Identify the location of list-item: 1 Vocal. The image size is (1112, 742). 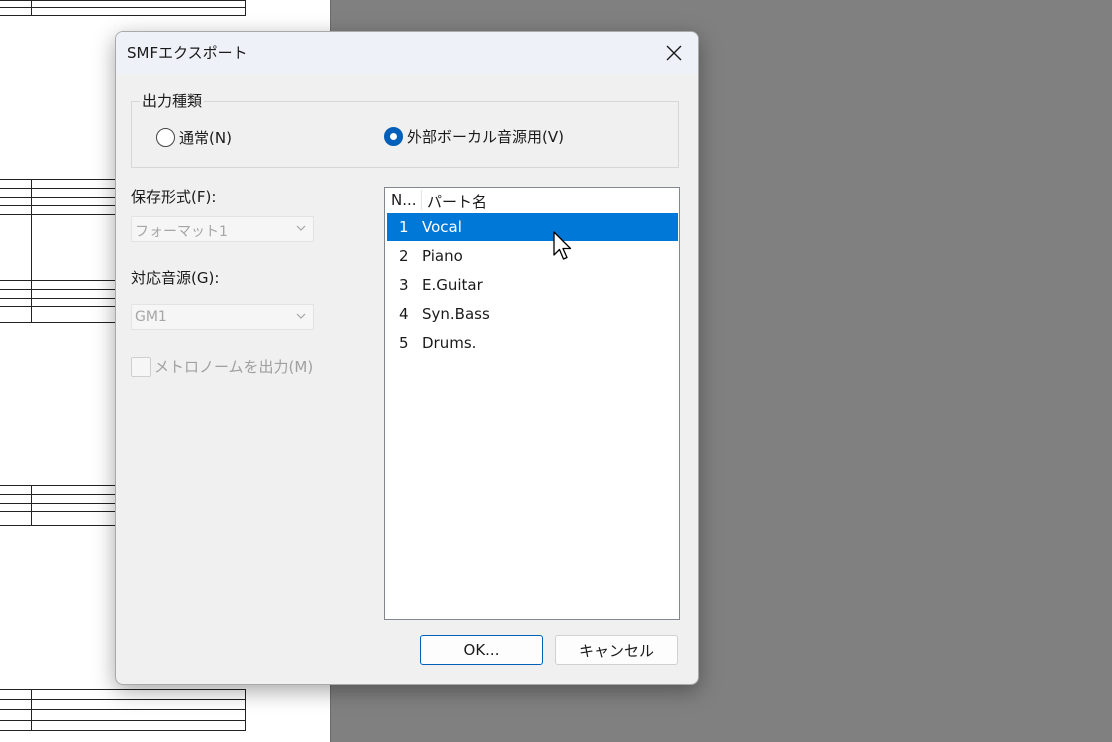
(532, 227).